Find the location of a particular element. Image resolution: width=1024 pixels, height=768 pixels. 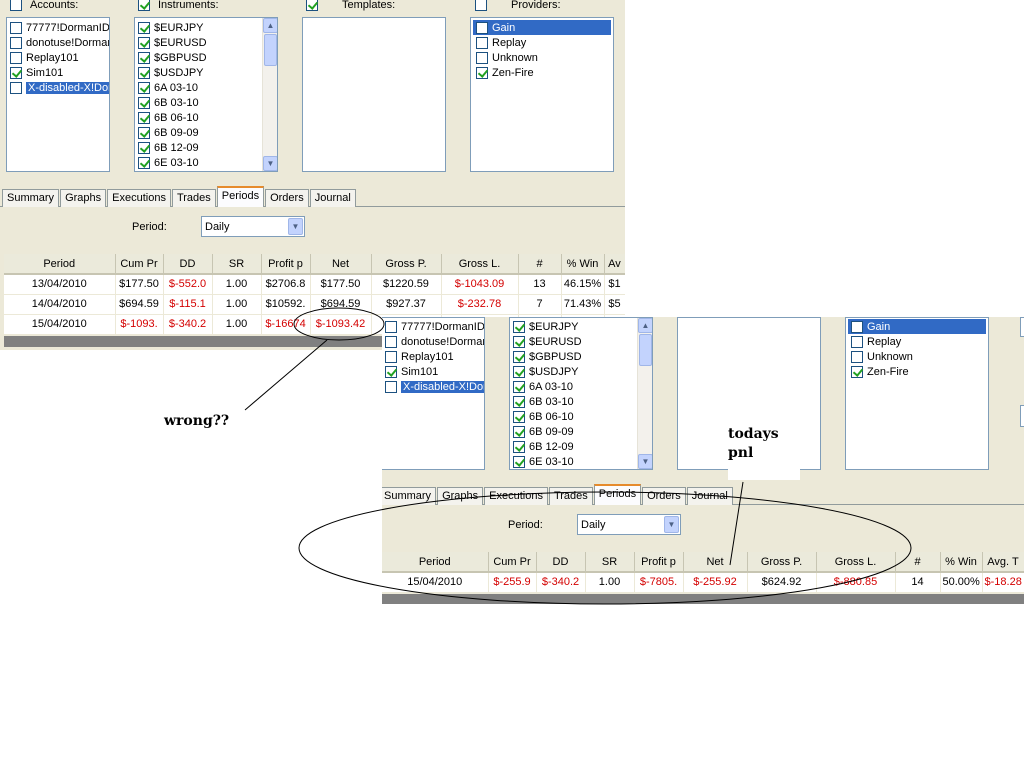

net-value-circle is located at coordinates (339, 324).